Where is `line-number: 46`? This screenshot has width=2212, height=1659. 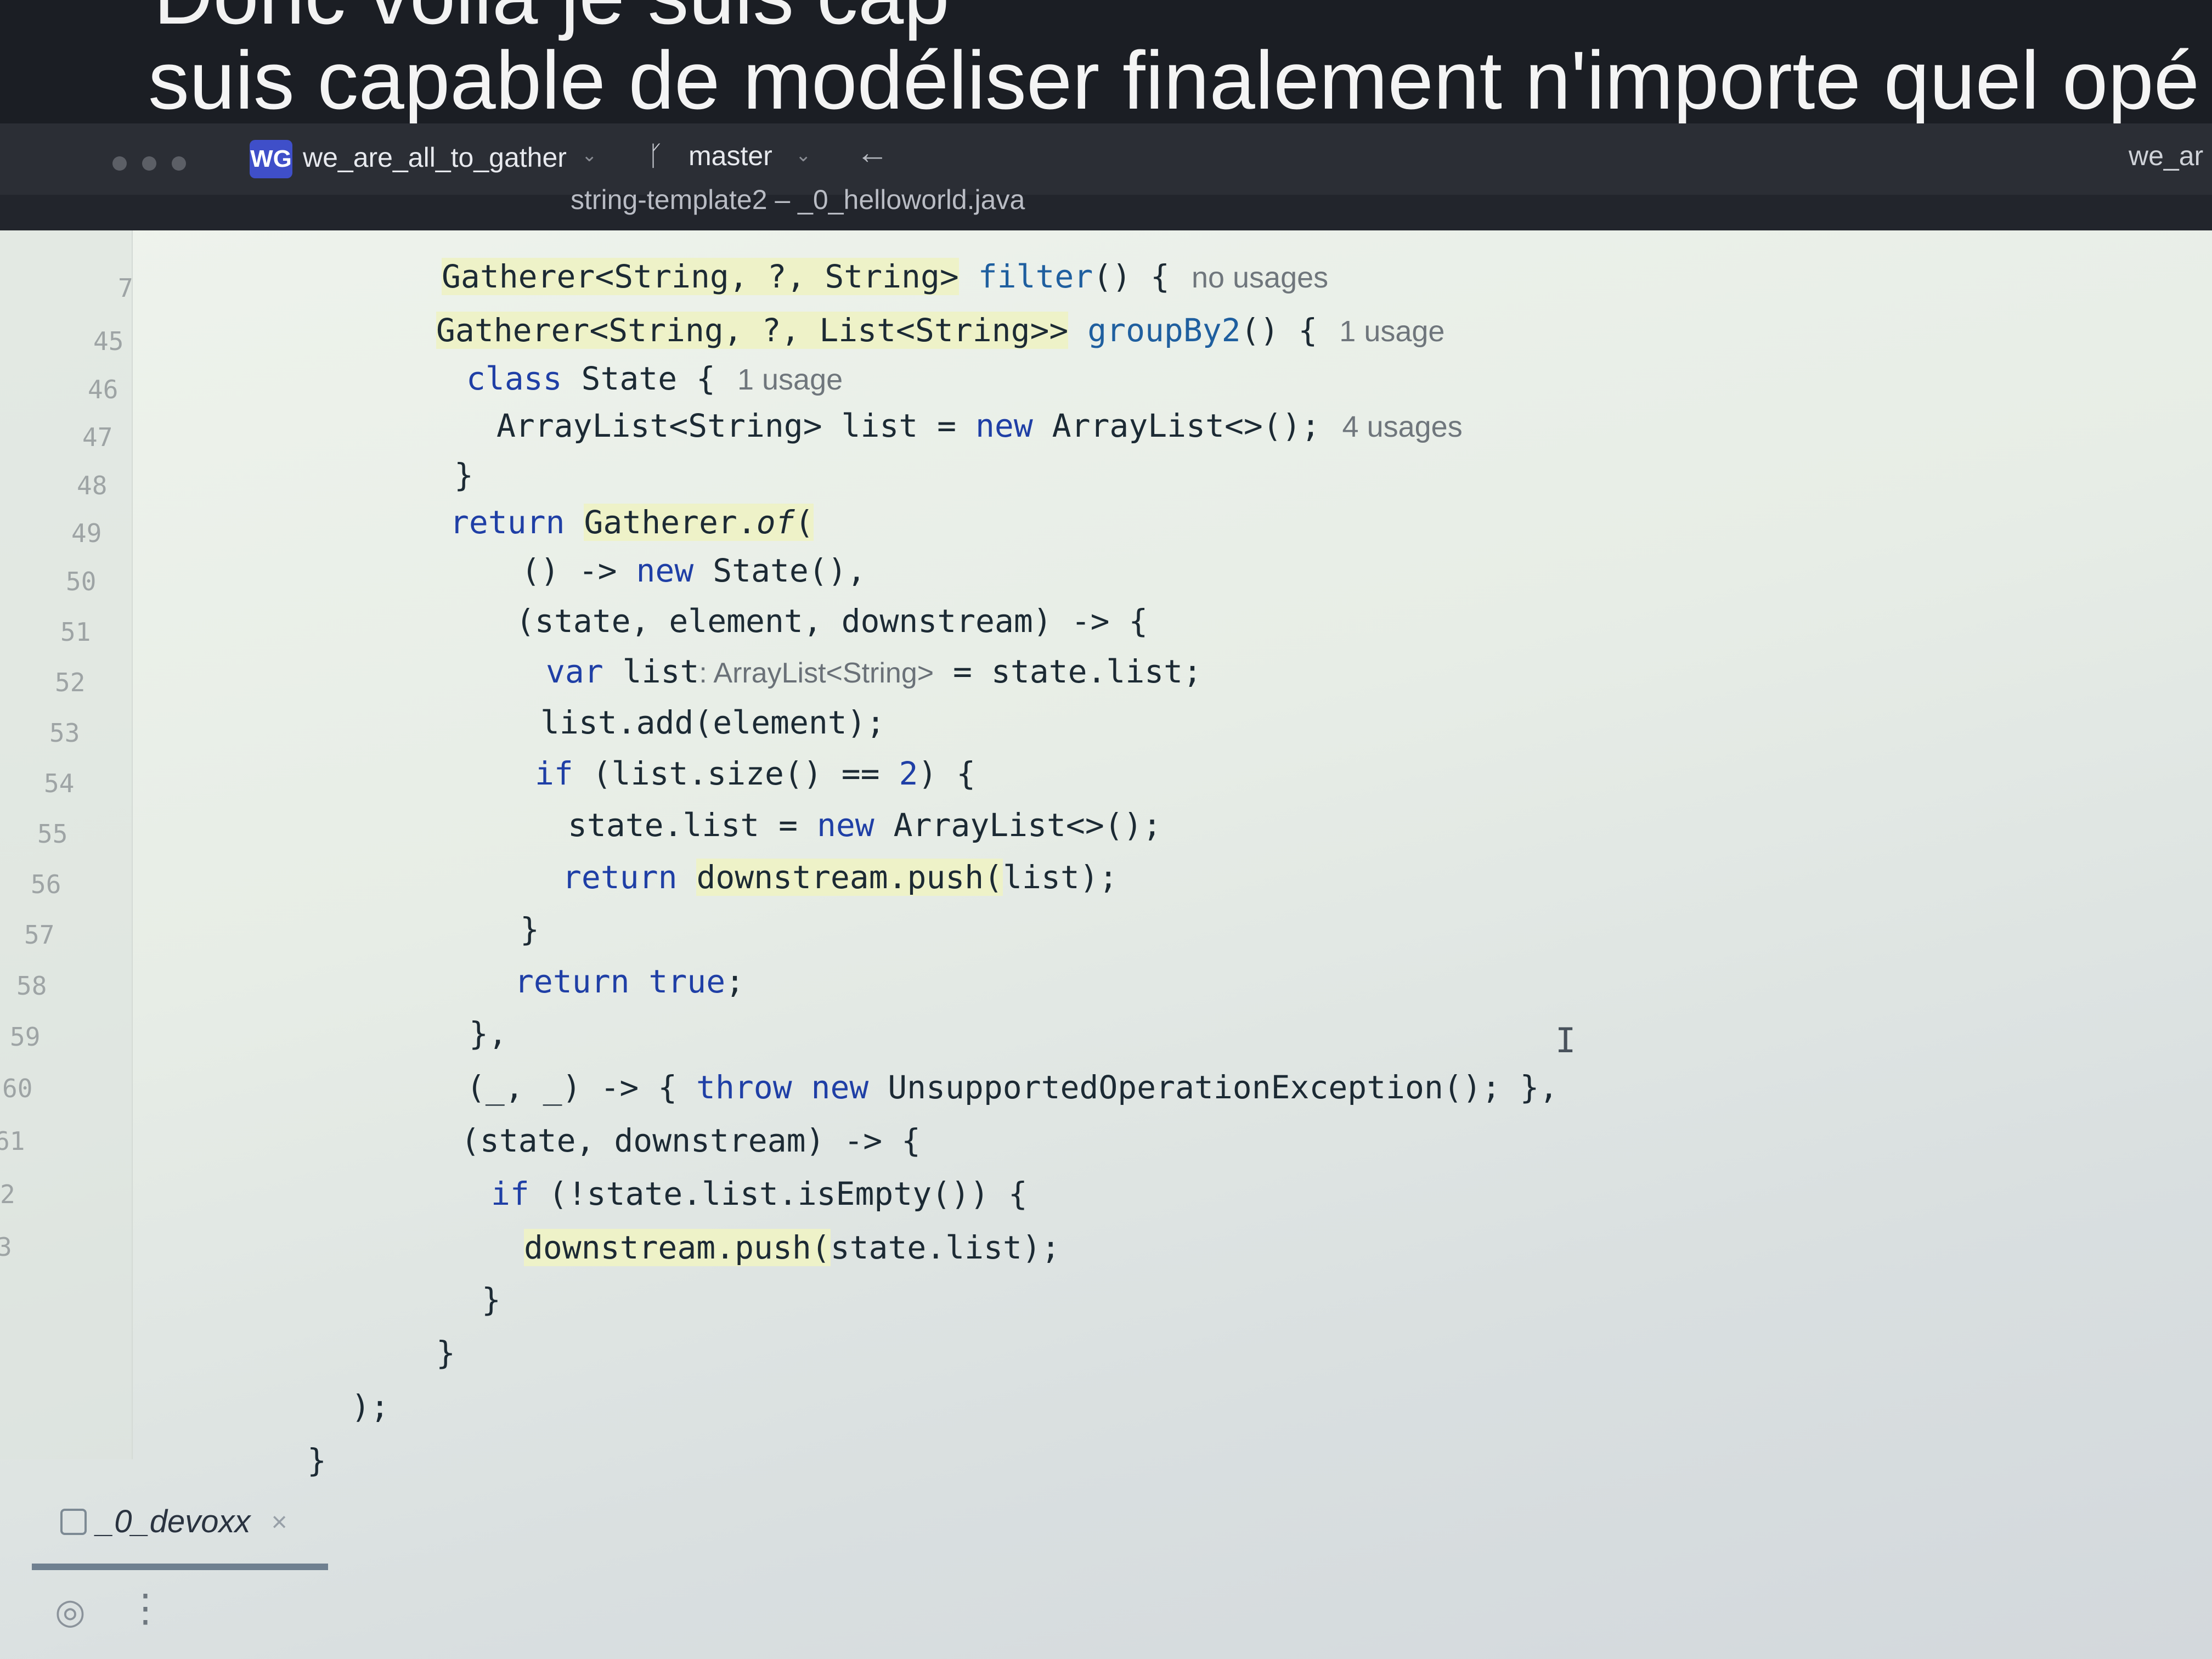
line-number: 46 is located at coordinates (104, 389).